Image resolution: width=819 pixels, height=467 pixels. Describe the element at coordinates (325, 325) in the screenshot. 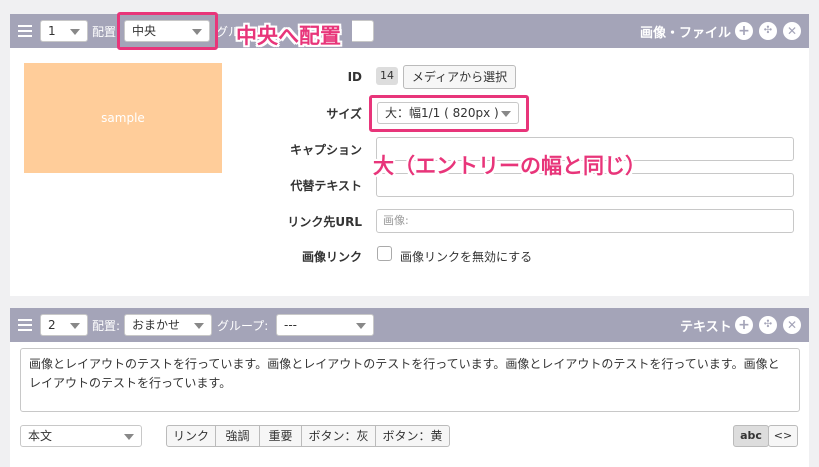

I see `group-select: ---` at that location.